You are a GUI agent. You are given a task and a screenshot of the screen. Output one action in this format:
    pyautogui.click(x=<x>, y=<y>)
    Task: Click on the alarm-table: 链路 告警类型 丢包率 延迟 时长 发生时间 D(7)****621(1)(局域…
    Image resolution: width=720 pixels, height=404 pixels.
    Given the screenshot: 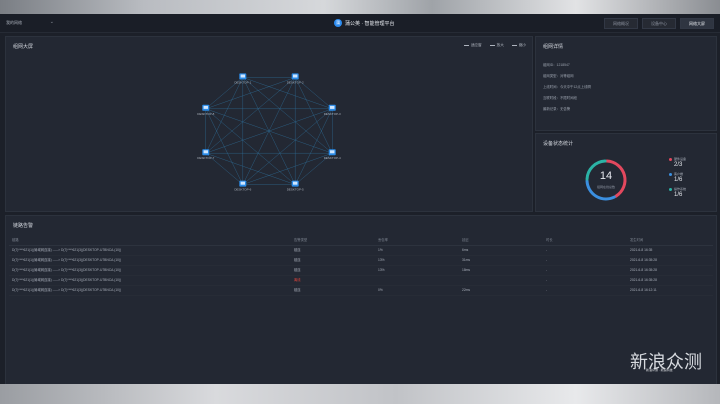 What is the action you would take?
    pyautogui.click(x=361, y=266)
    